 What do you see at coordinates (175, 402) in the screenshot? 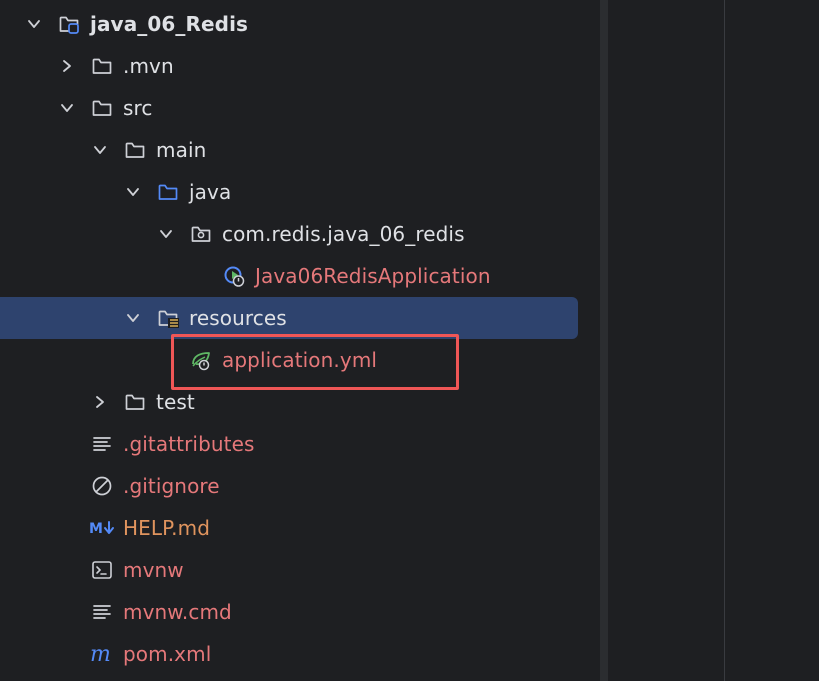
I see `tree-item-label: test` at bounding box center [175, 402].